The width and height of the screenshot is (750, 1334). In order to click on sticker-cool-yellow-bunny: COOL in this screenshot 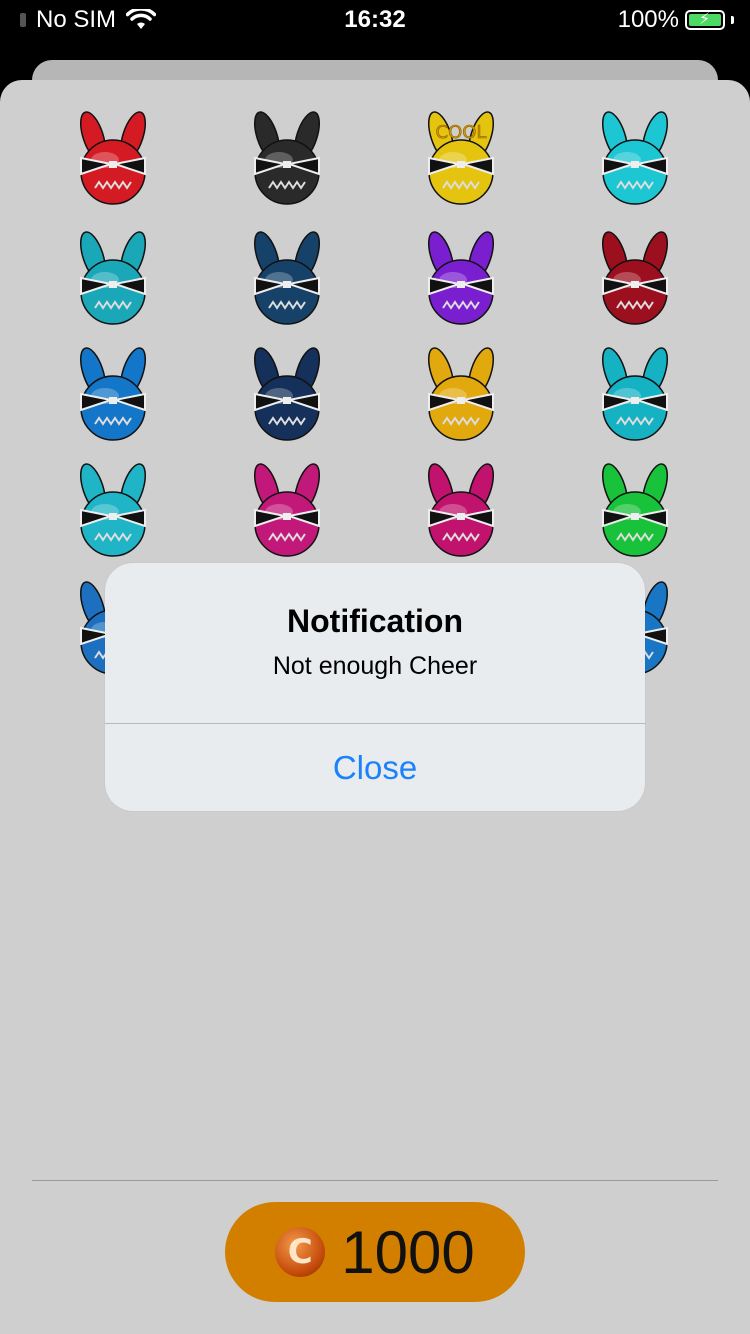, I will do `click(461, 158)`.